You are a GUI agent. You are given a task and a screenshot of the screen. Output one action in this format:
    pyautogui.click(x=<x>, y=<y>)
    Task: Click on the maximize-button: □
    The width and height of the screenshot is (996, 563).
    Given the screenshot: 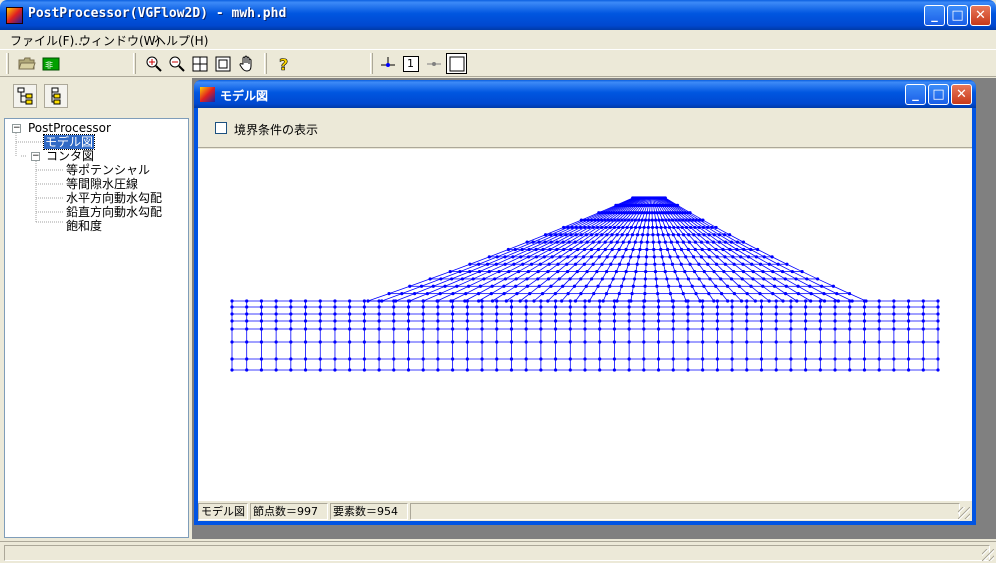 What is the action you would take?
    pyautogui.click(x=957, y=15)
    